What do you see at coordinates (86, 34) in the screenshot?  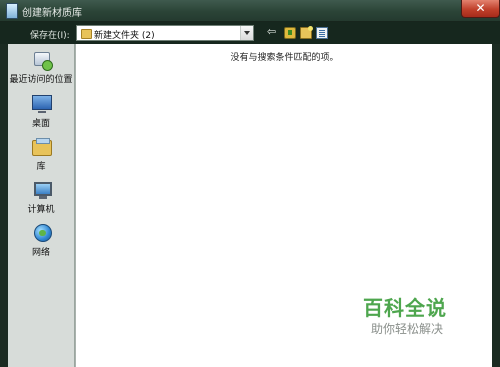 I see `folder-icon` at bounding box center [86, 34].